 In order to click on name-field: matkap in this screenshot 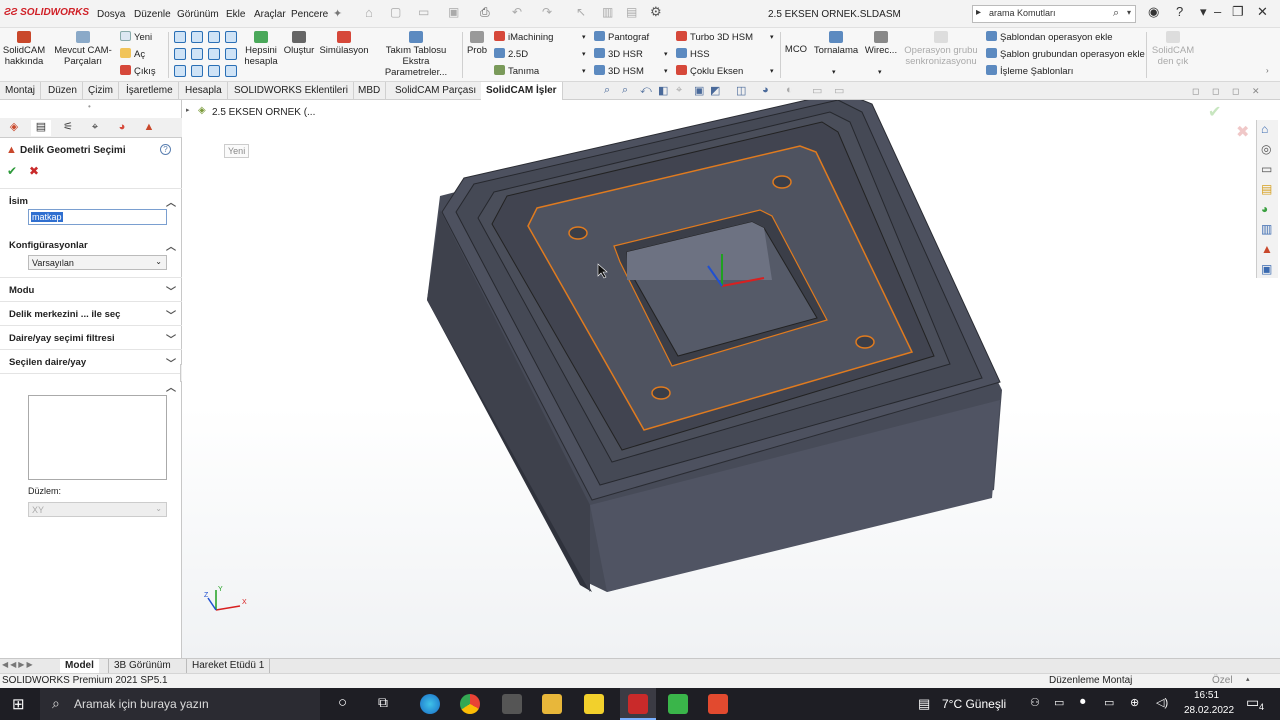, I will do `click(97, 217)`.